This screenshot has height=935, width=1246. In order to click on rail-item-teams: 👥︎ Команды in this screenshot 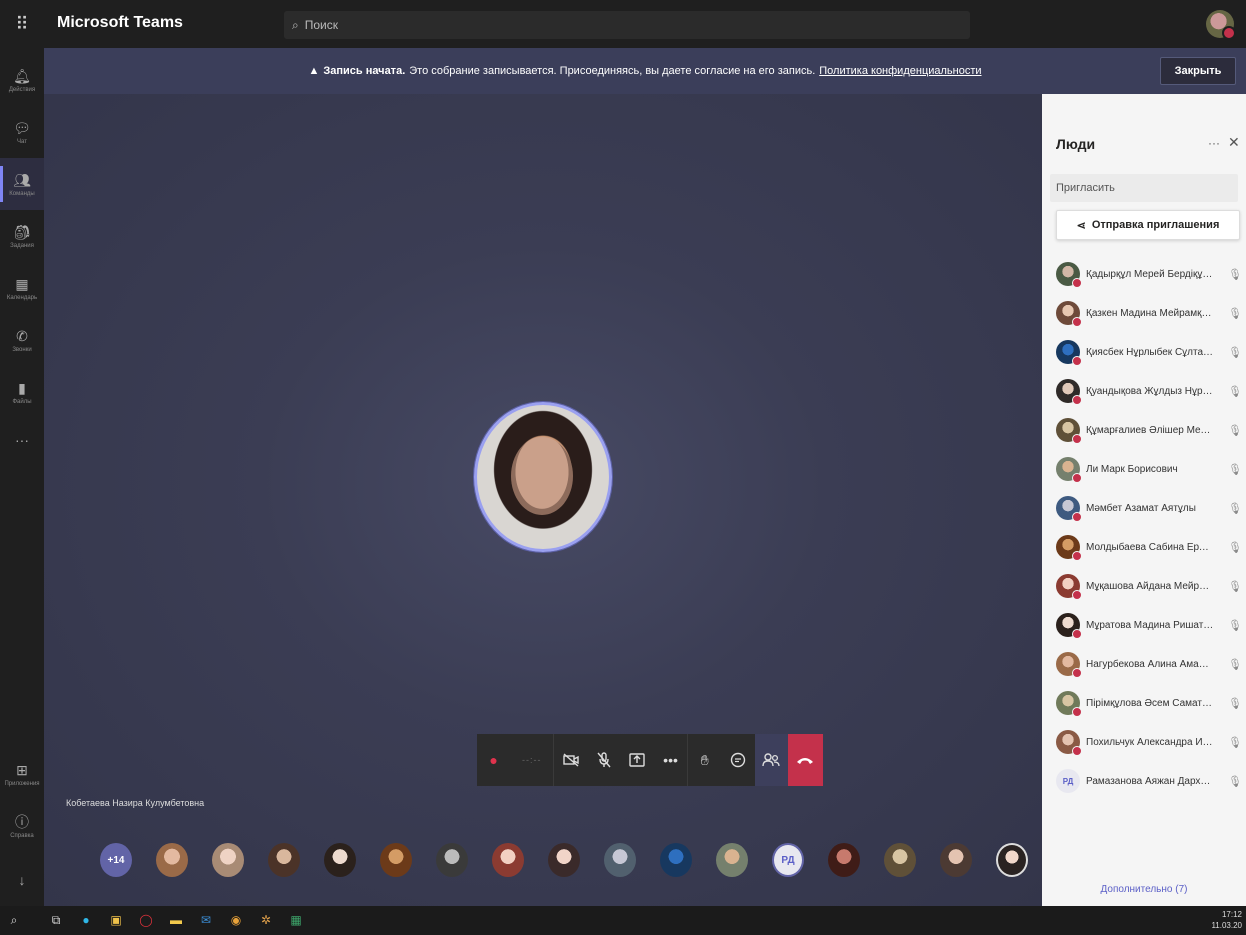, I will do `click(22, 184)`.